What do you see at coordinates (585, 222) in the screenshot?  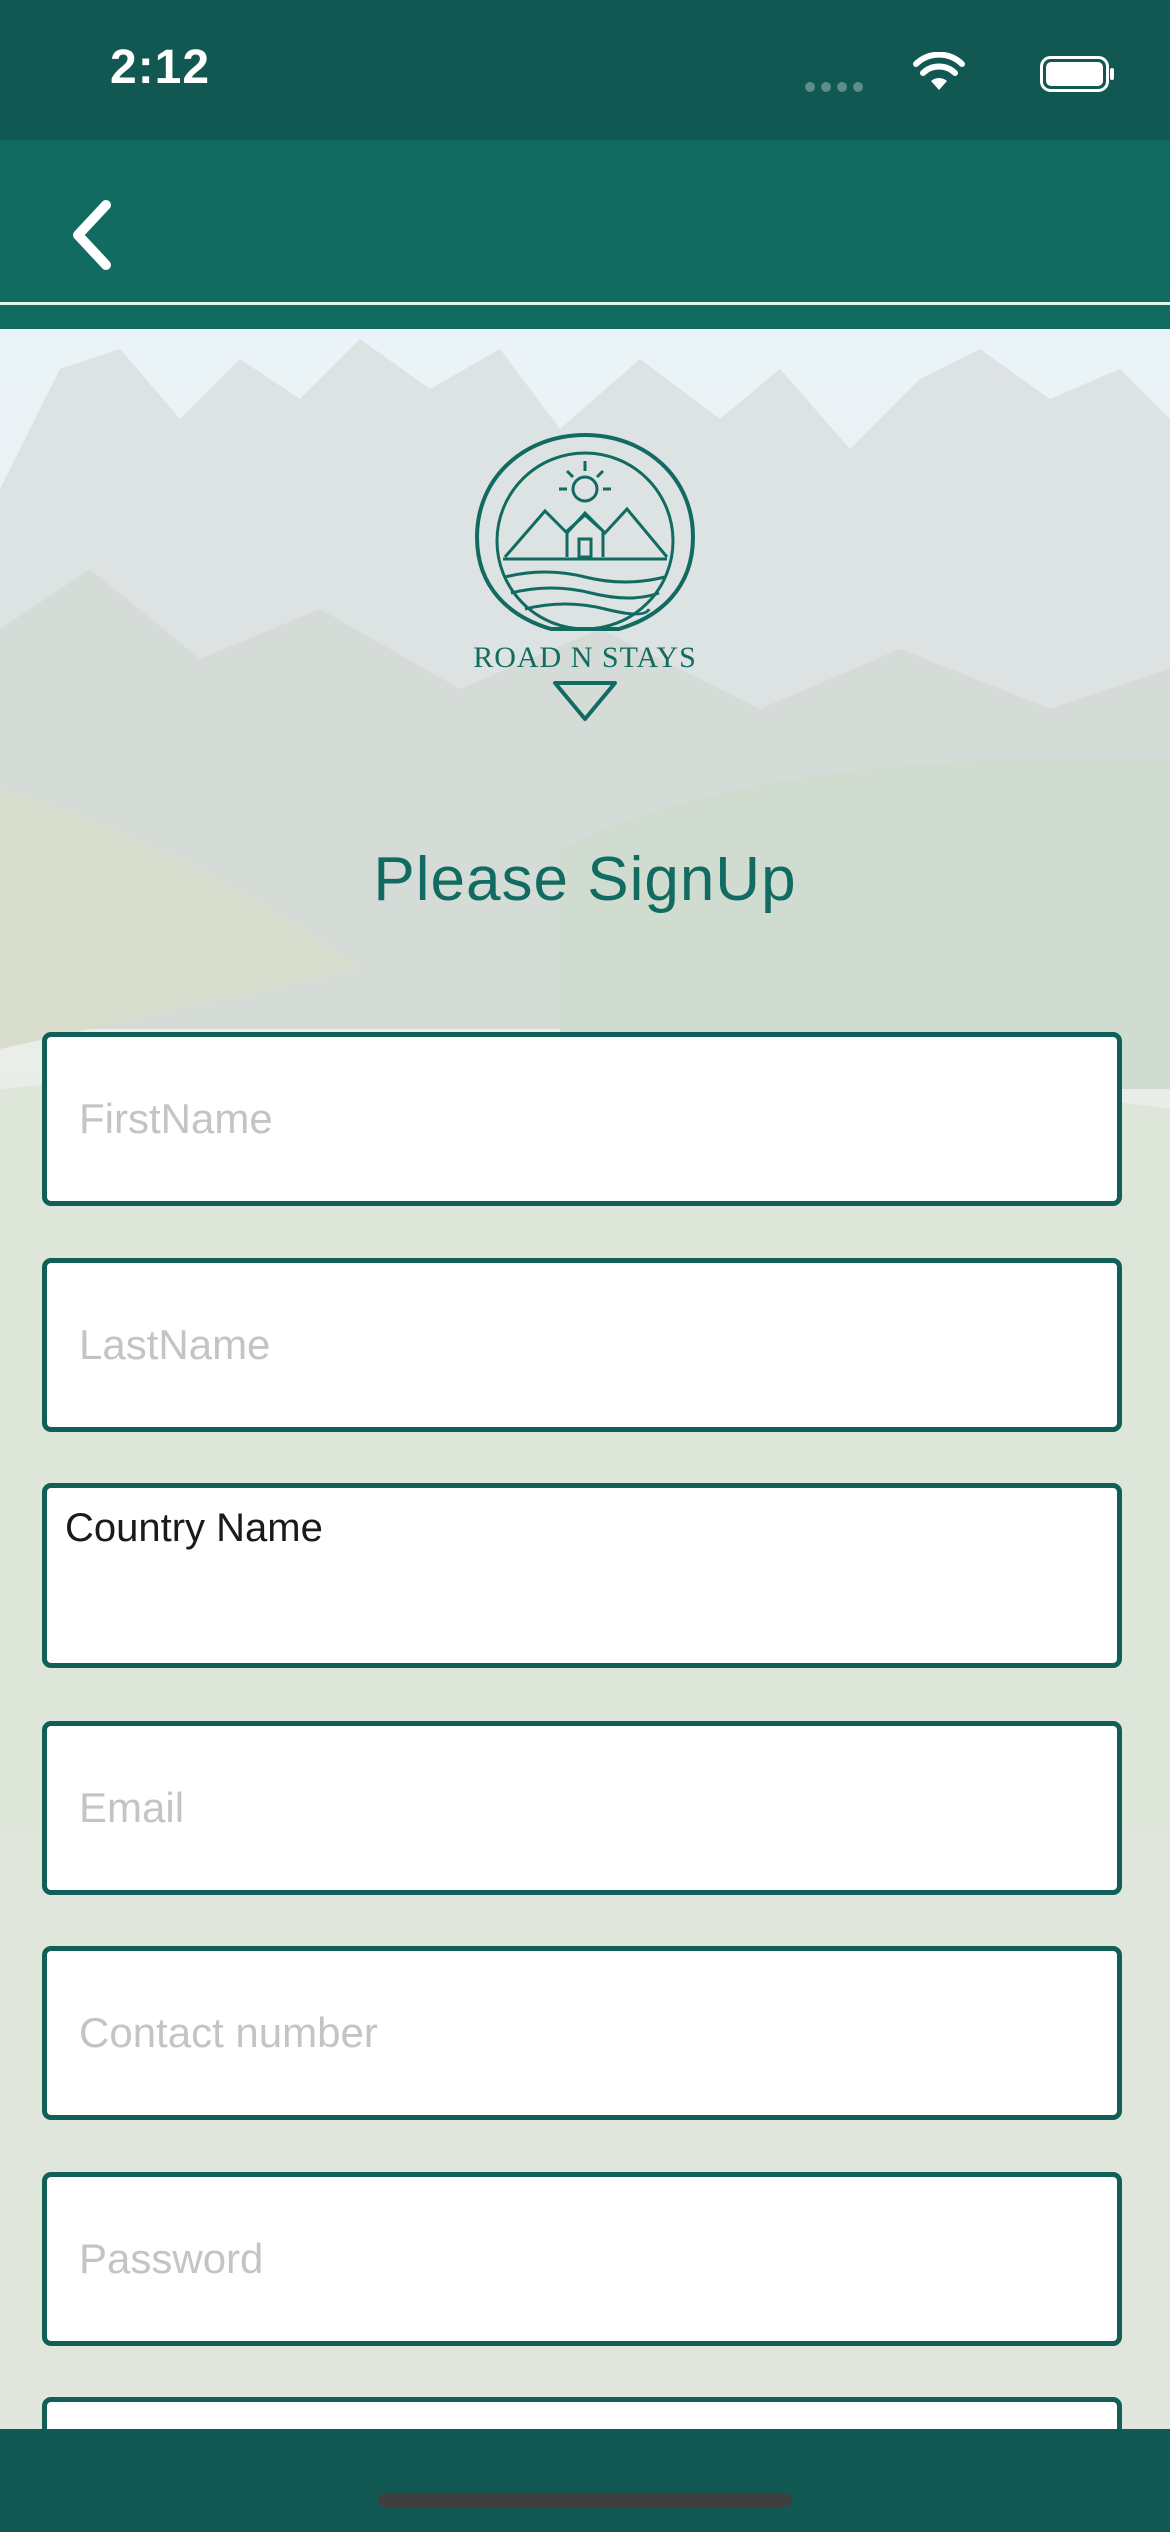 I see `navigation-bar` at bounding box center [585, 222].